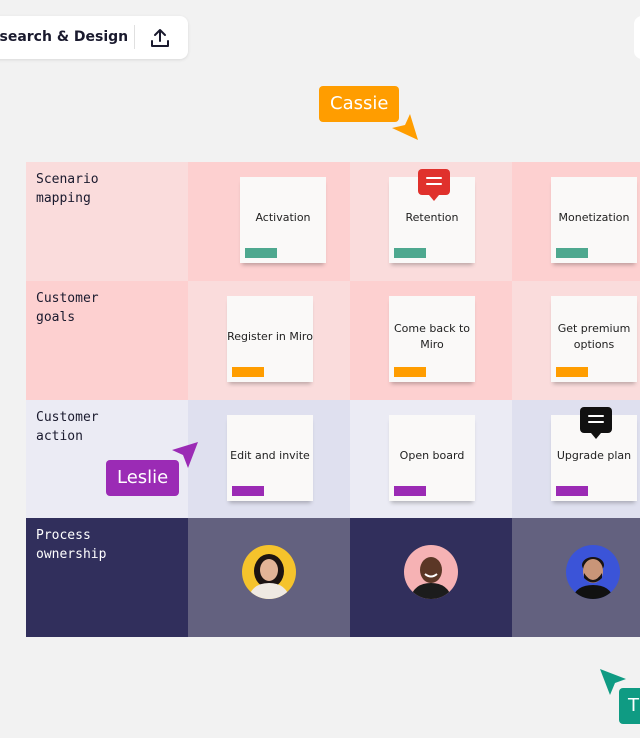  I want to click on avatar-man-beard, so click(593, 572).